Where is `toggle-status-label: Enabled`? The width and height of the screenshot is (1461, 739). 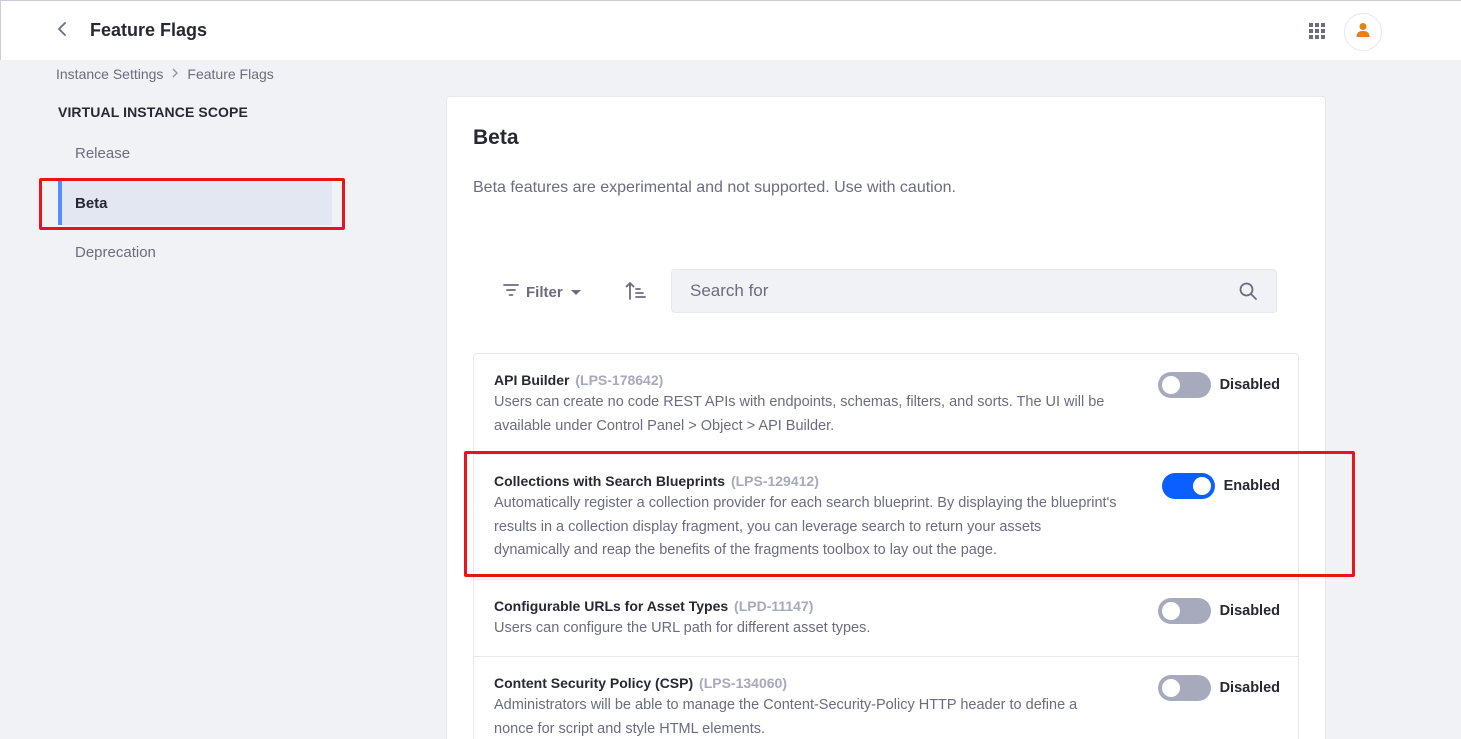
toggle-status-label: Enabled is located at coordinates (1251, 486).